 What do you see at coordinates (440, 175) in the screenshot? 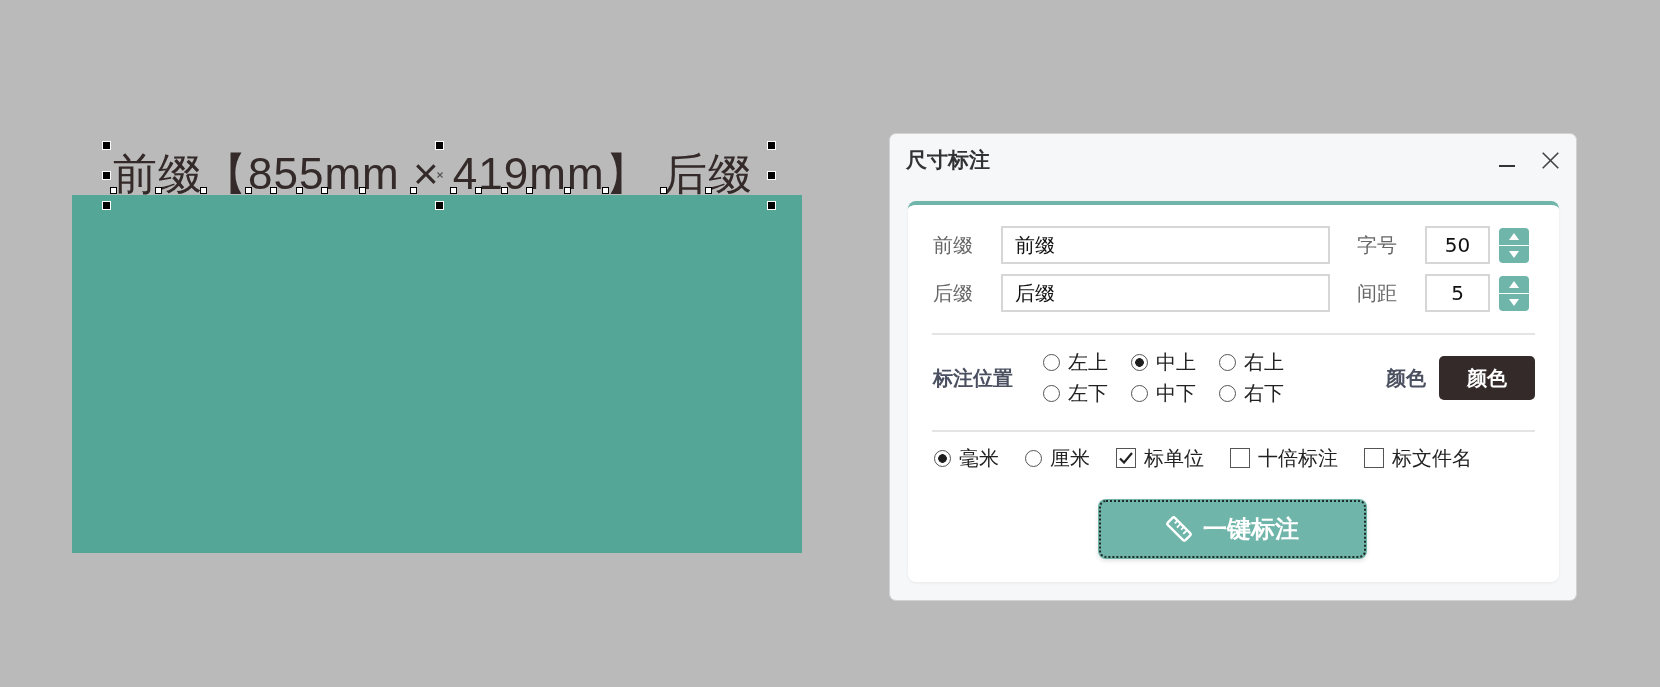
I see `center-mark-icon` at bounding box center [440, 175].